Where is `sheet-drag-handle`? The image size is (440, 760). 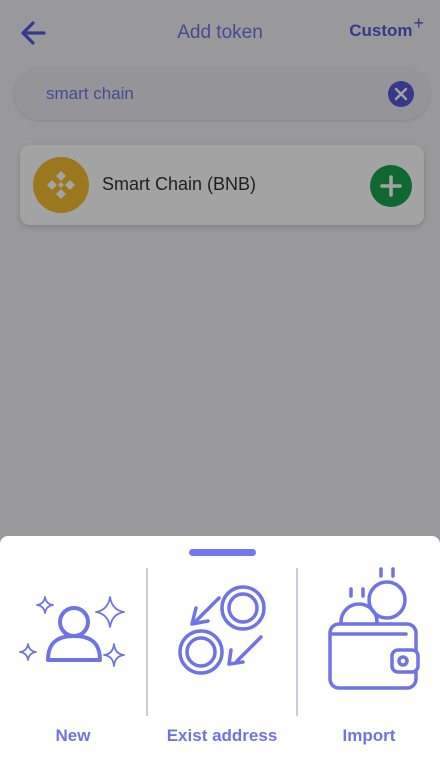
sheet-drag-handle is located at coordinates (222, 552).